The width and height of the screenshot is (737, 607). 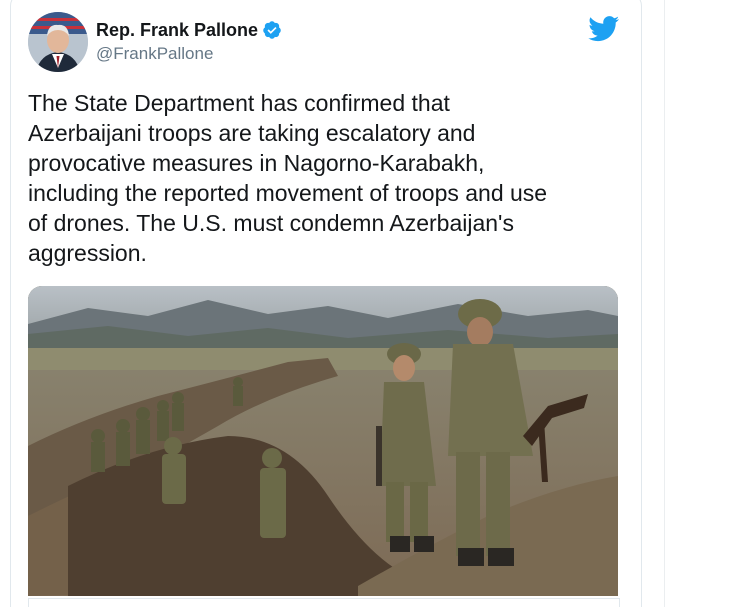 I want to click on column-divider, so click(x=664, y=303).